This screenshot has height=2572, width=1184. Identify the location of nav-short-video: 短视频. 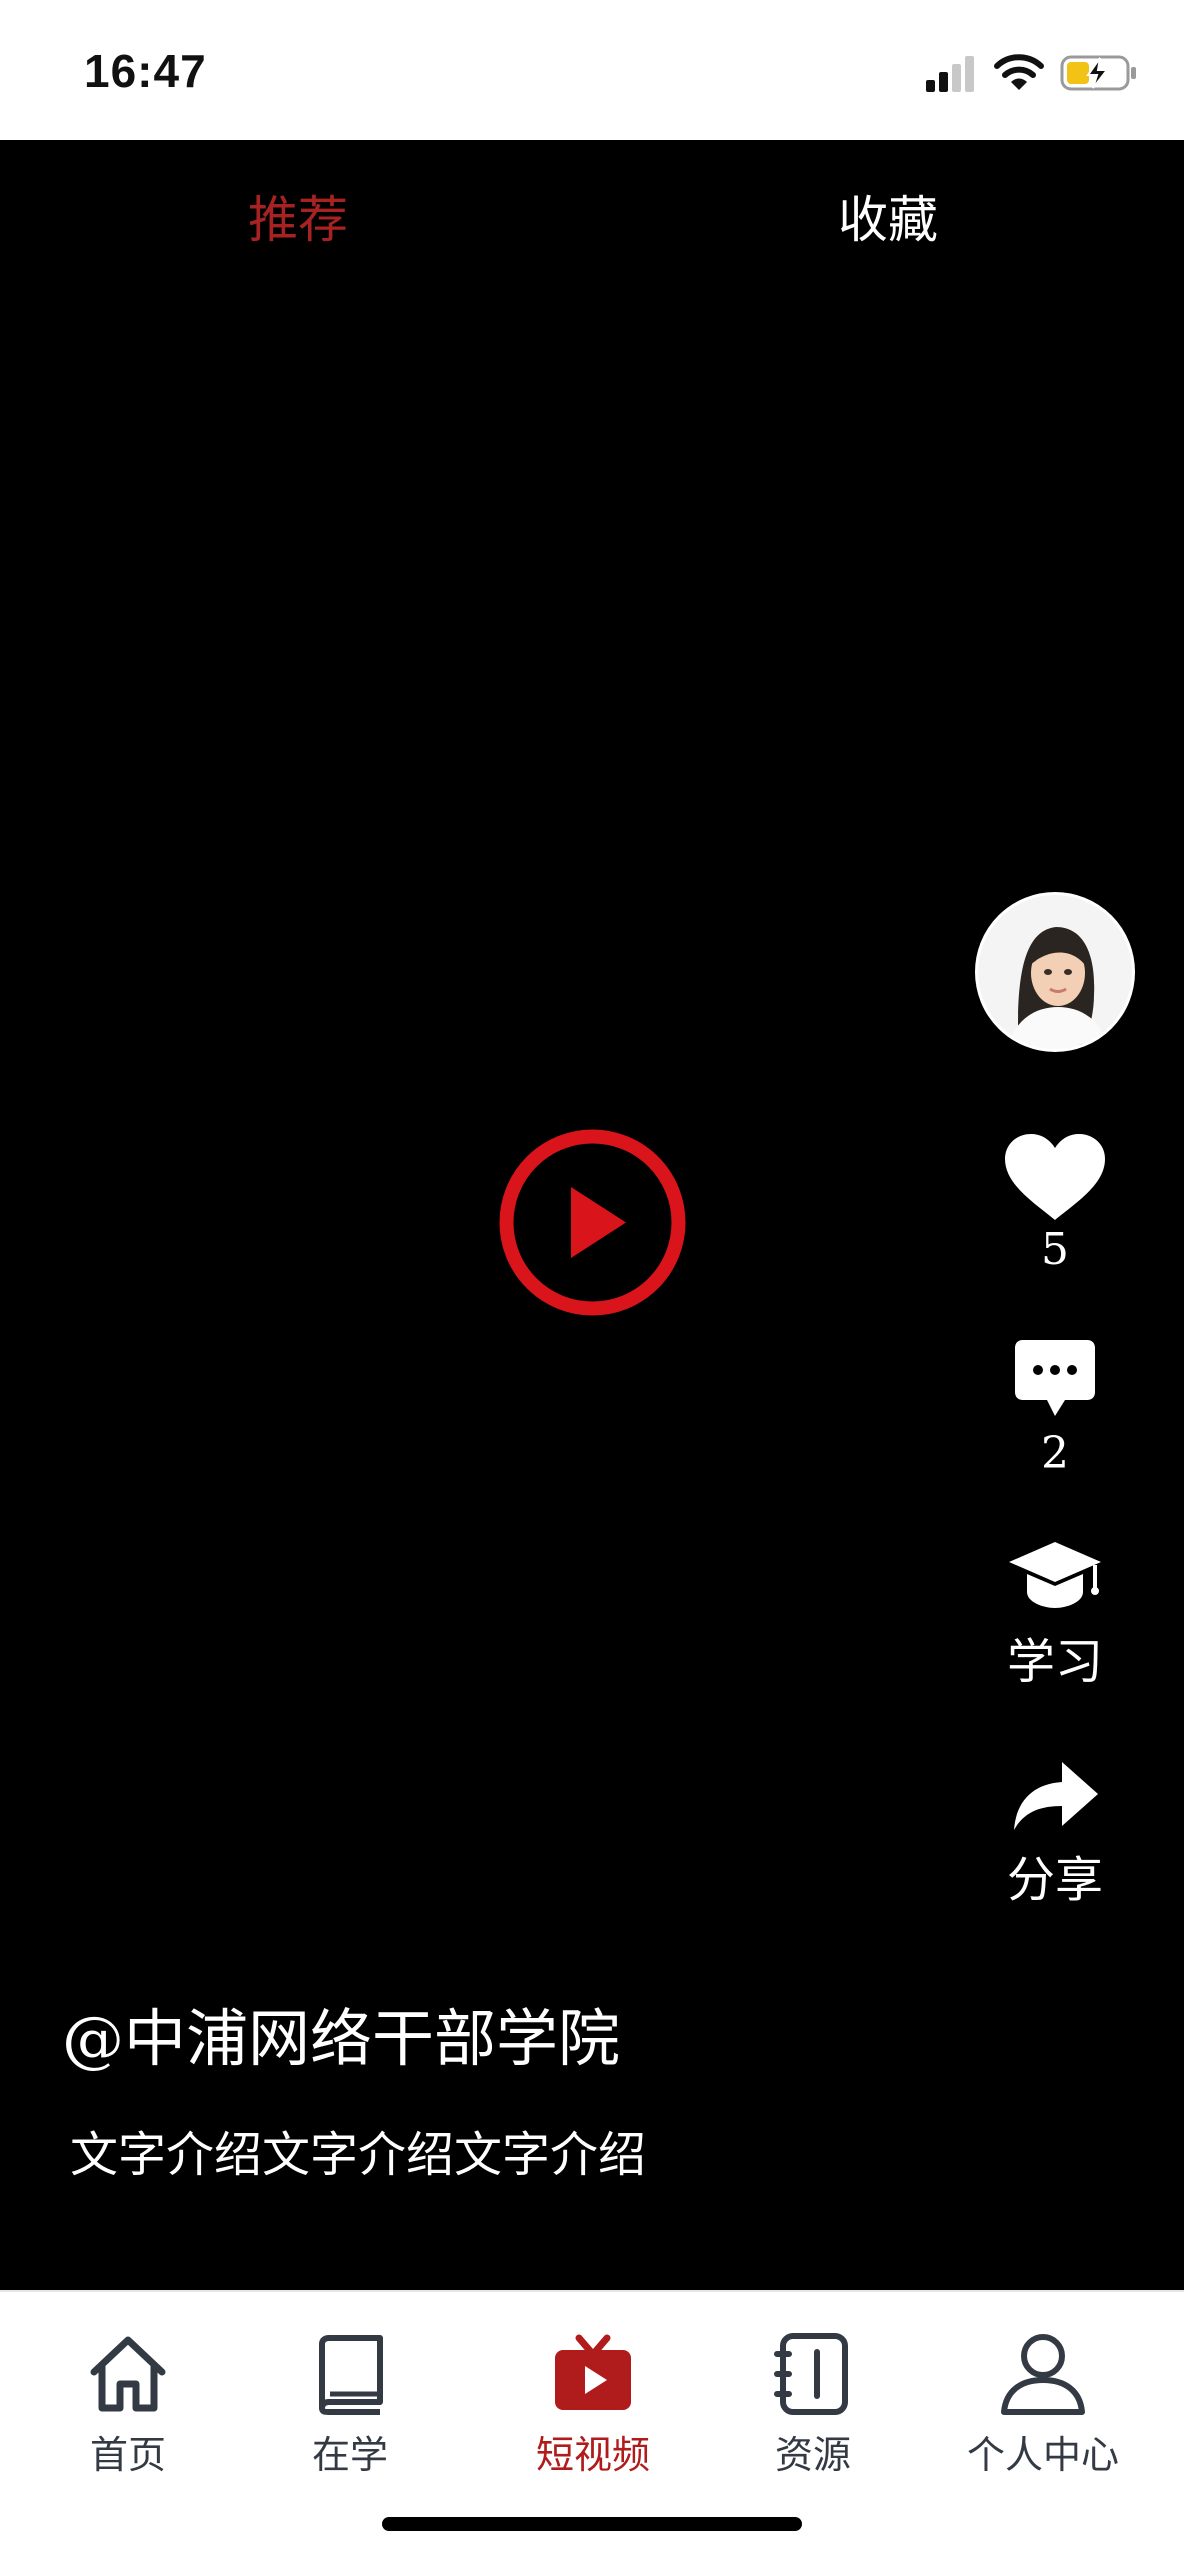
(593, 2405).